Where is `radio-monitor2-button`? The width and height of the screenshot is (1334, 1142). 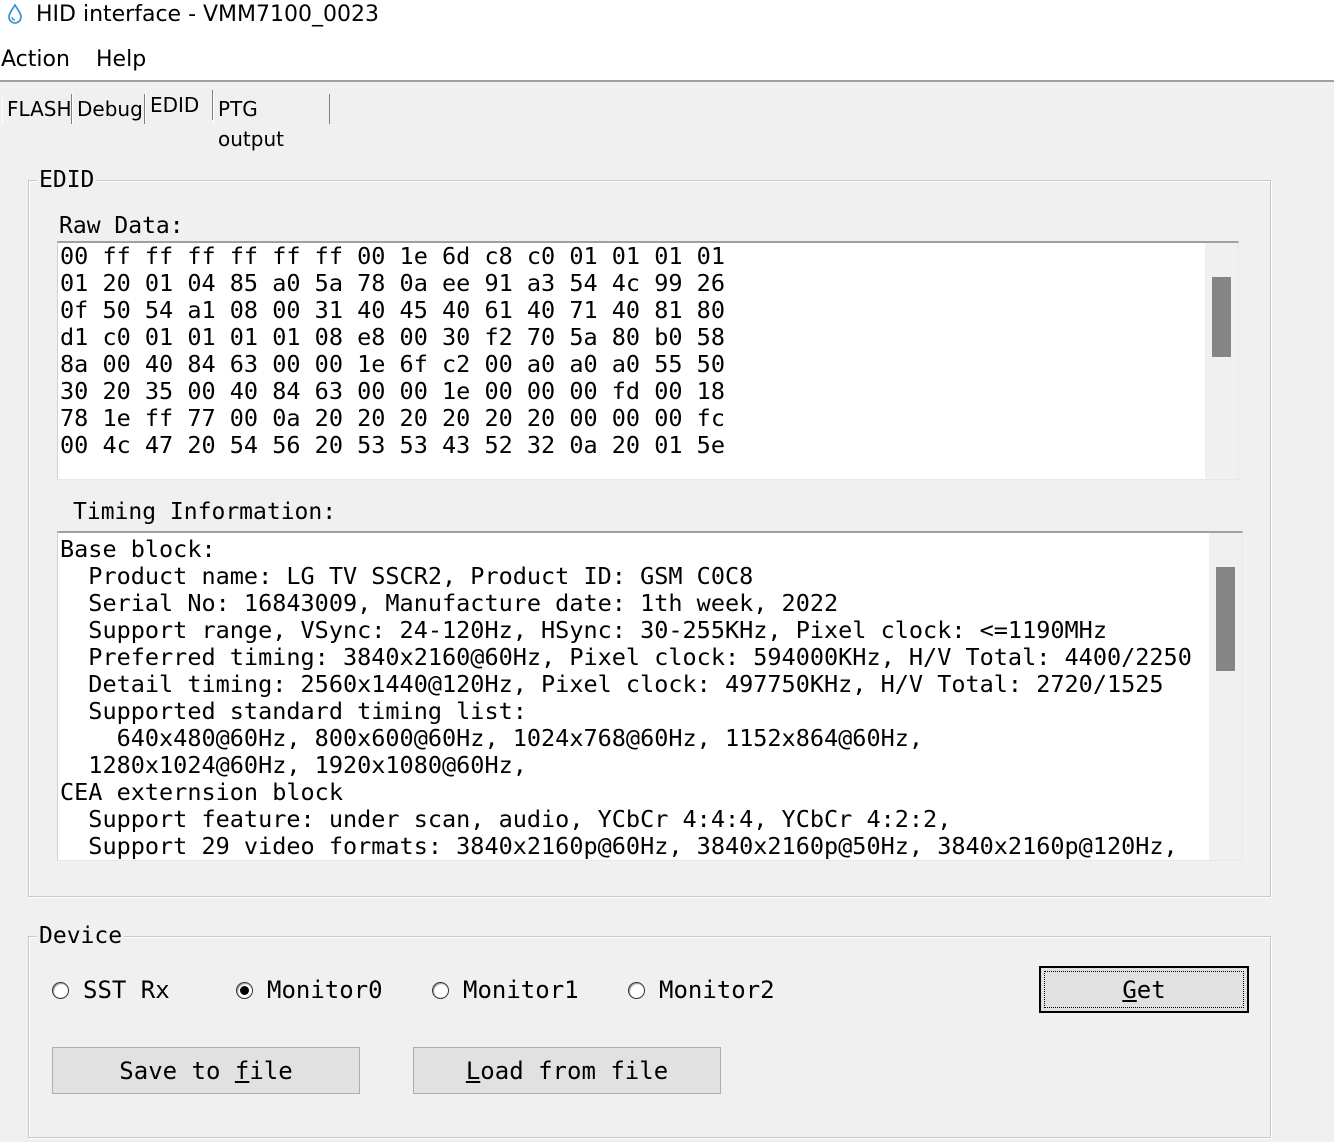
radio-monitor2-button is located at coordinates (636, 990).